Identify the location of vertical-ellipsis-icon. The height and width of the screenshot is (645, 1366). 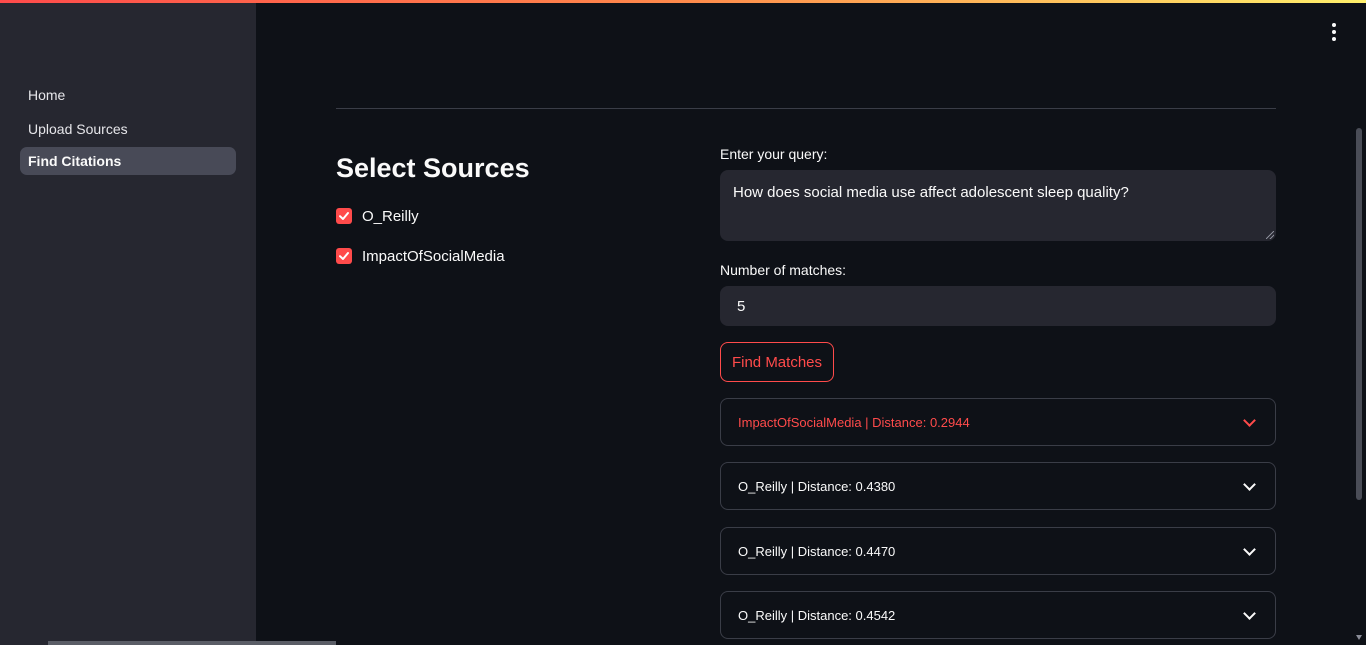
(1334, 25).